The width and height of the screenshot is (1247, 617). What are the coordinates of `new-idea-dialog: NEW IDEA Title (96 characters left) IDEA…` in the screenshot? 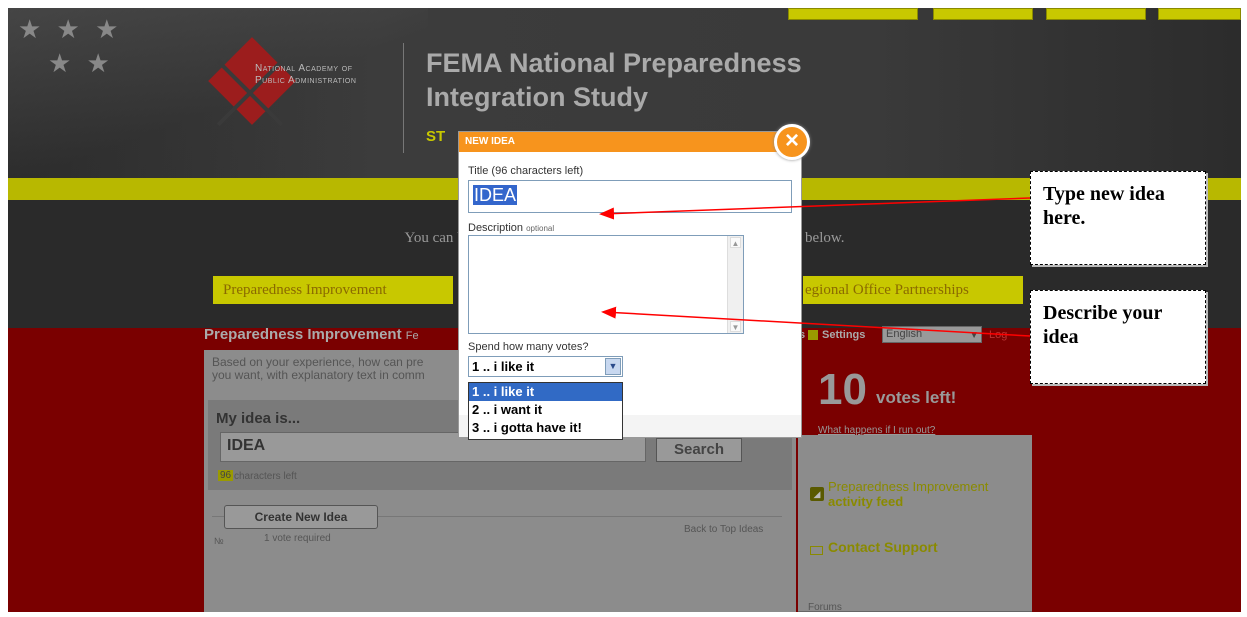 It's located at (630, 285).